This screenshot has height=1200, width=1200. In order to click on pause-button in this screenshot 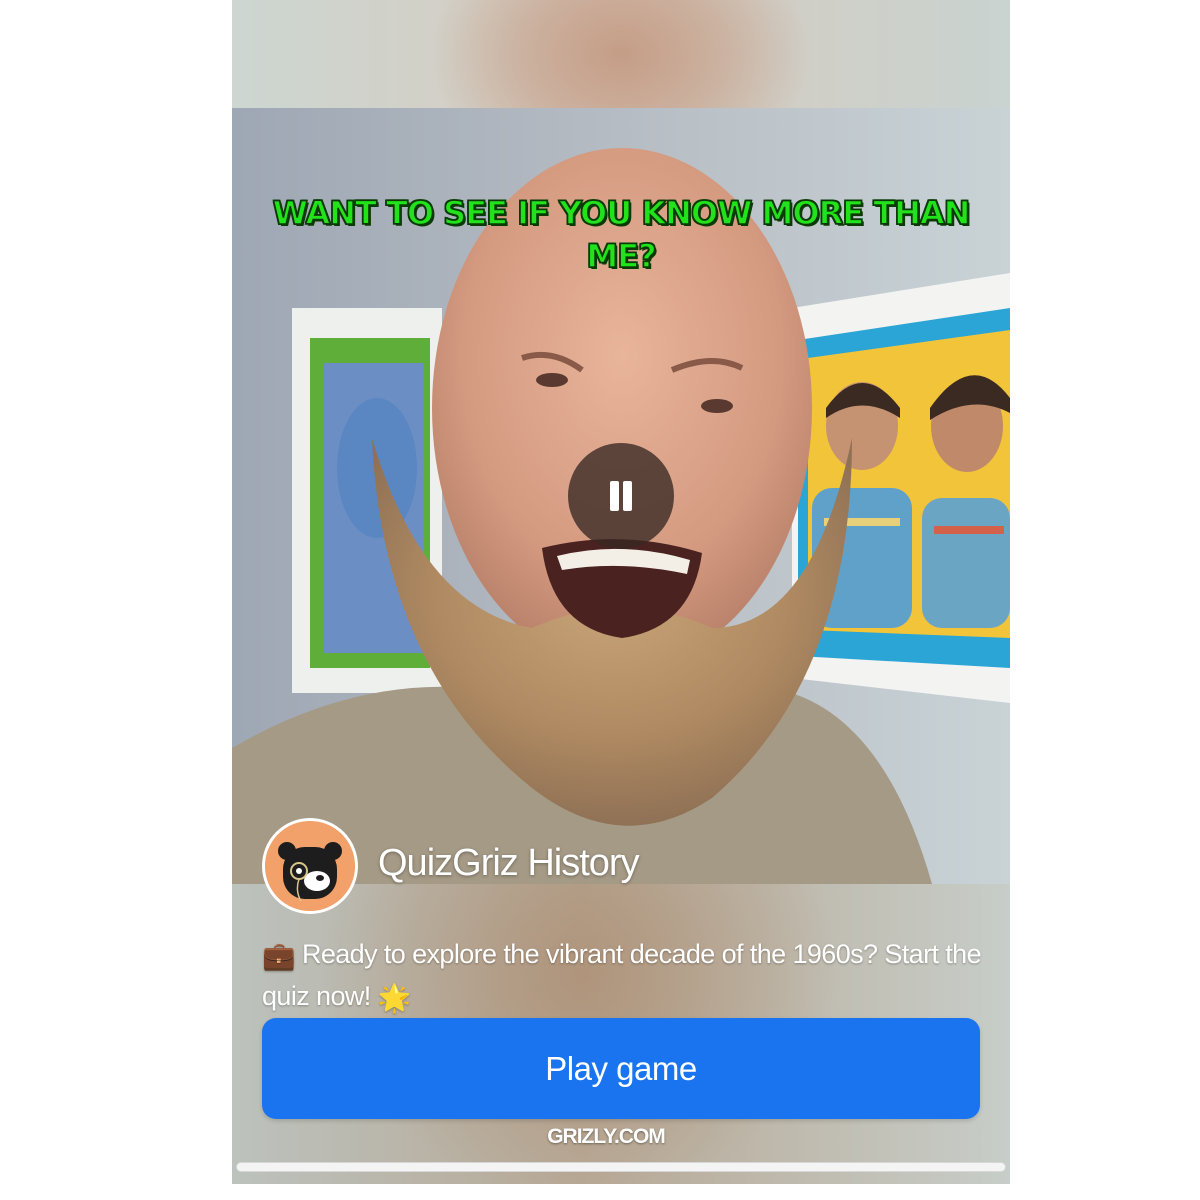, I will do `click(621, 496)`.